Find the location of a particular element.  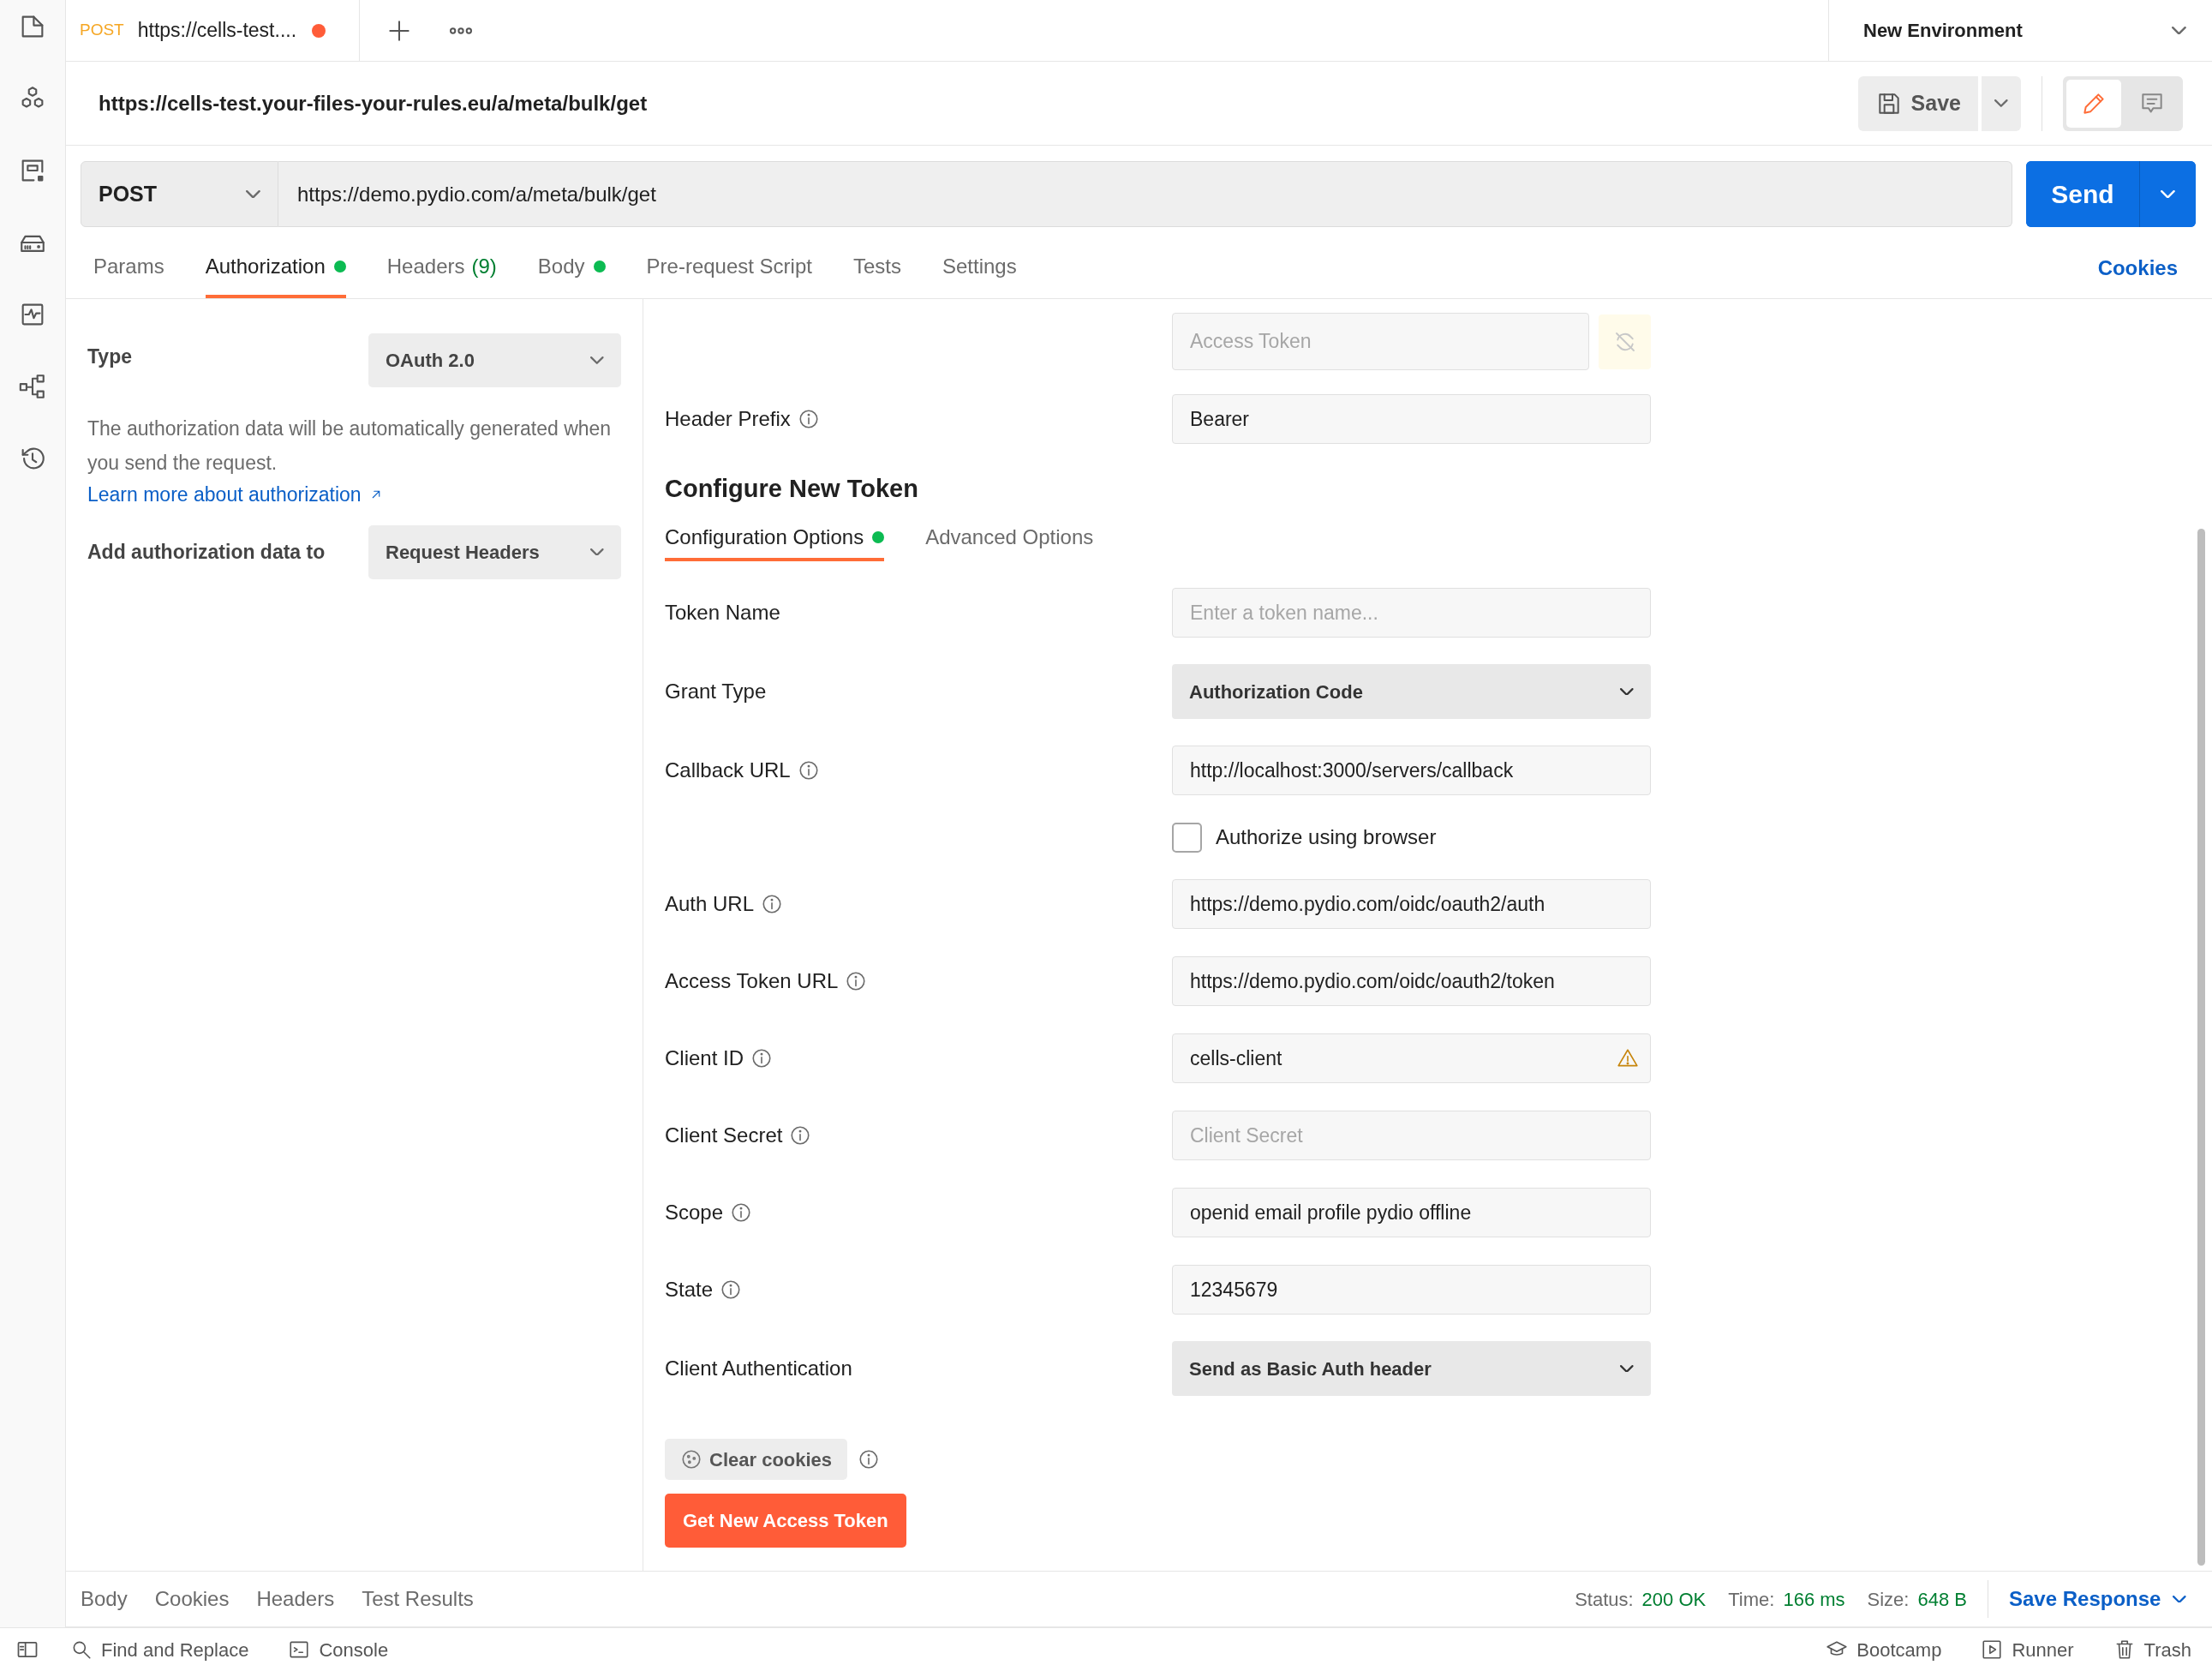

field-label: State is located at coordinates (689, 1290).